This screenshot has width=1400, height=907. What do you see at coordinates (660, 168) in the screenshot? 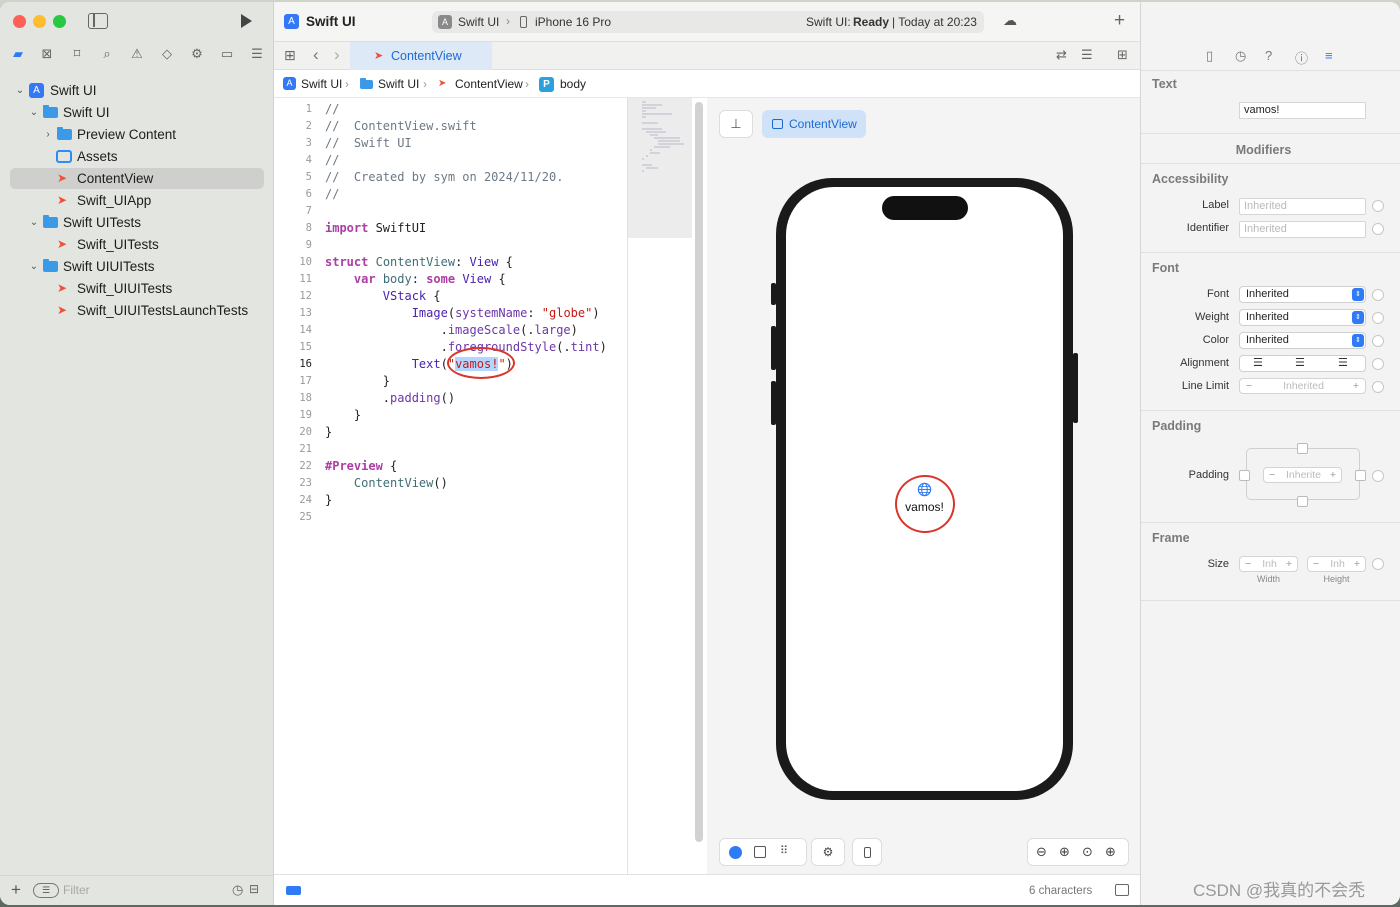
I see `minimap` at bounding box center [660, 168].